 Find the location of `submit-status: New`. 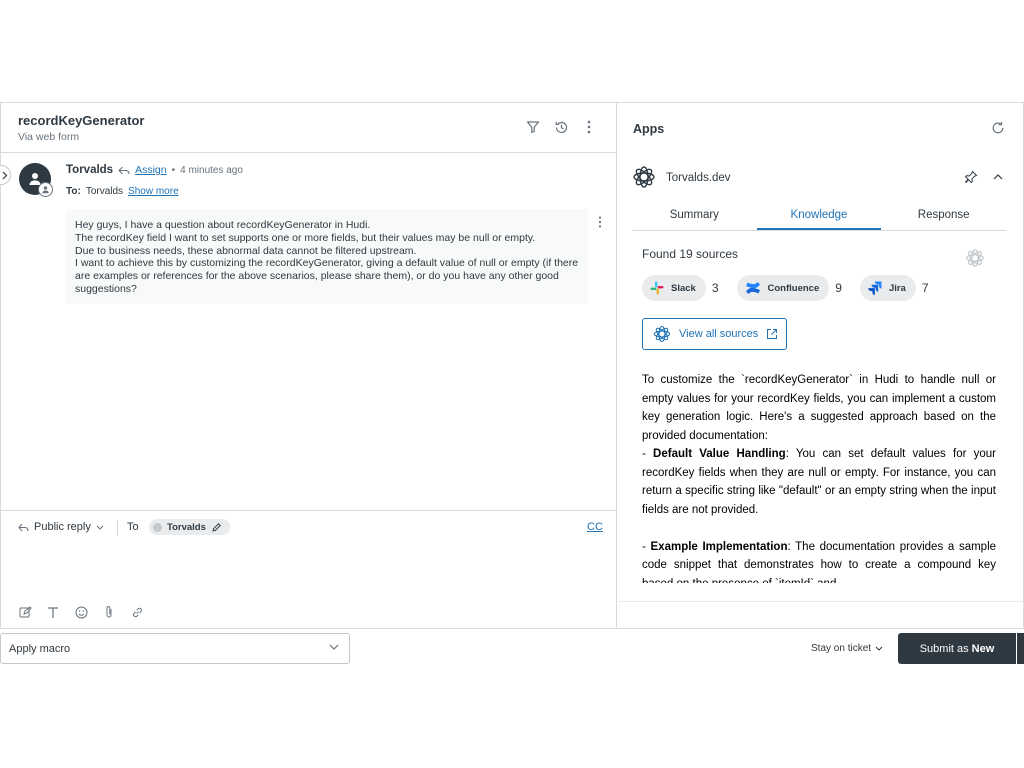

submit-status: New is located at coordinates (983, 648).